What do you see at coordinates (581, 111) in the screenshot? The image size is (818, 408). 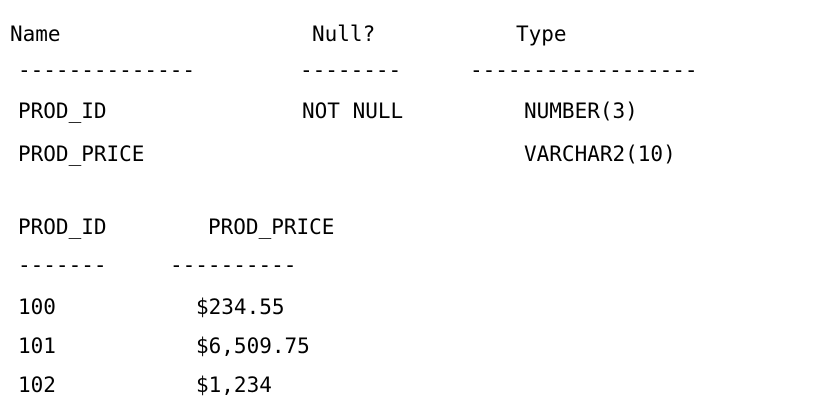 I see `column-type: NUMBER(3)` at bounding box center [581, 111].